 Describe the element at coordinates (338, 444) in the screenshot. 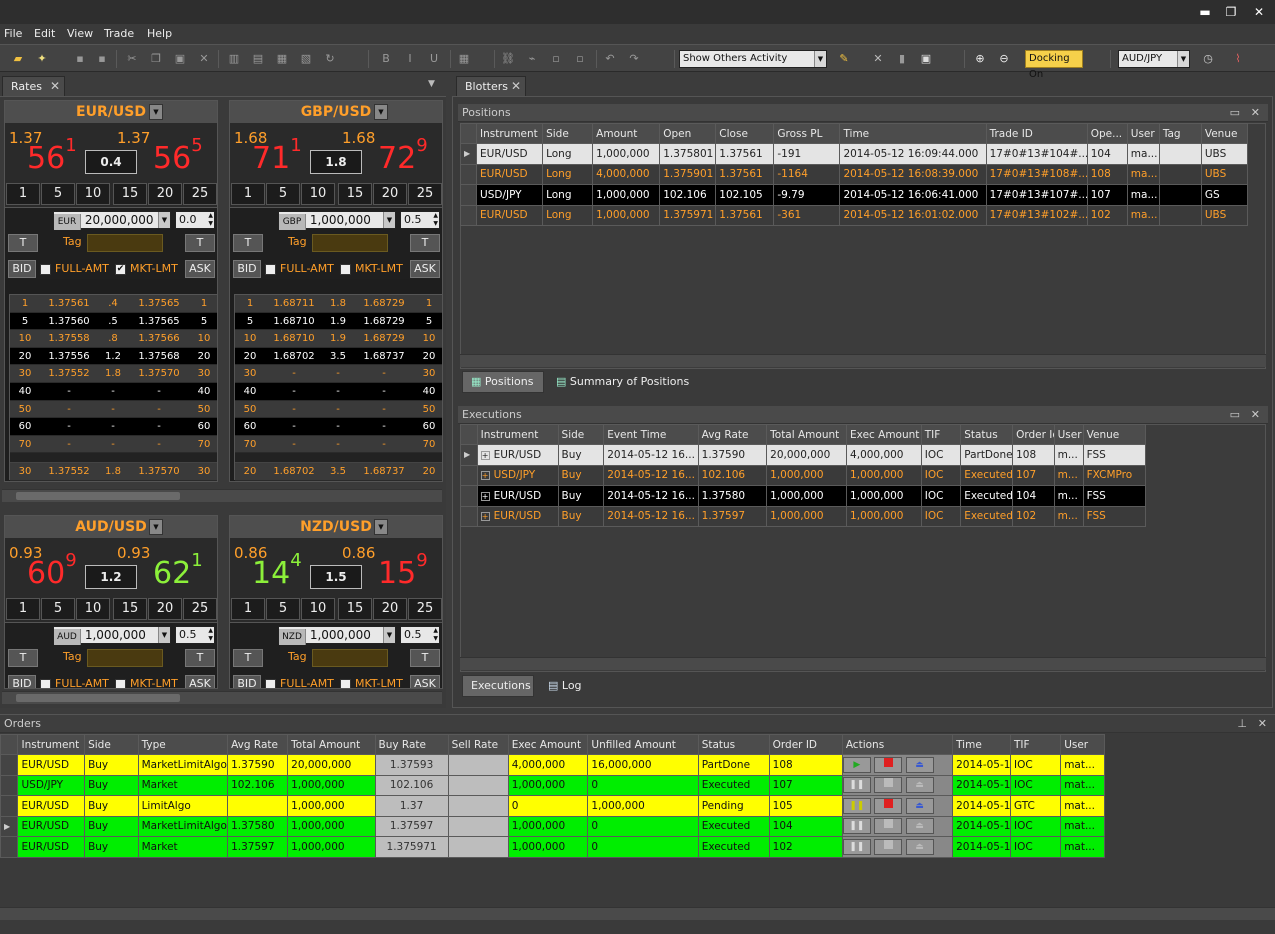

I see `ladder-row: 70 - - - 70` at that location.